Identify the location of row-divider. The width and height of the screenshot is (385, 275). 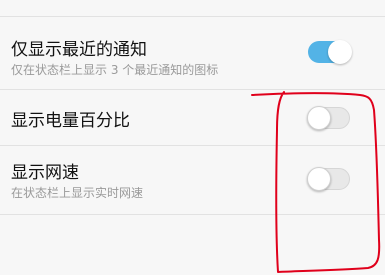
(192, 214).